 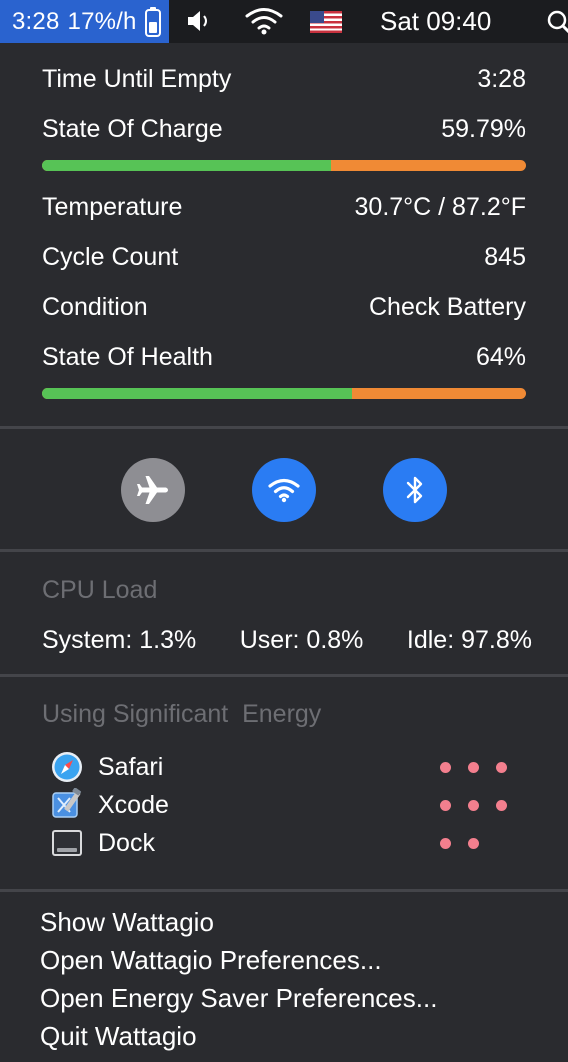 What do you see at coordinates (278, 767) in the screenshot?
I see `energy-app-safari: Safari` at bounding box center [278, 767].